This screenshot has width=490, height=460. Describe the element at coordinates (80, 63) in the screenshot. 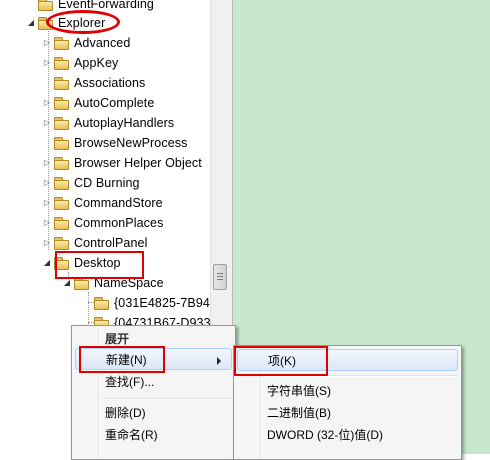

I see `tree-node-appkey: ▷ AppKey` at that location.